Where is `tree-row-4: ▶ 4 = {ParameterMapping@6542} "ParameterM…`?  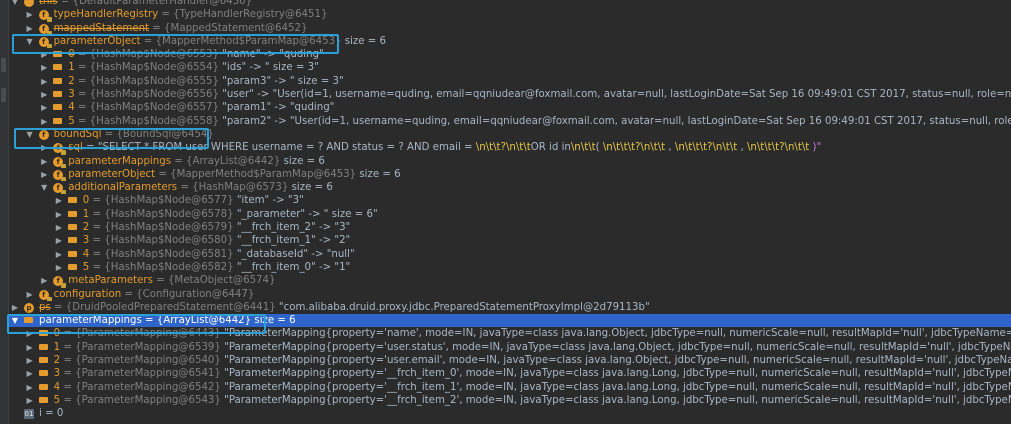 tree-row-4: ▶ 4 = {ParameterMapping@6542} "ParameterM… is located at coordinates (509, 387).